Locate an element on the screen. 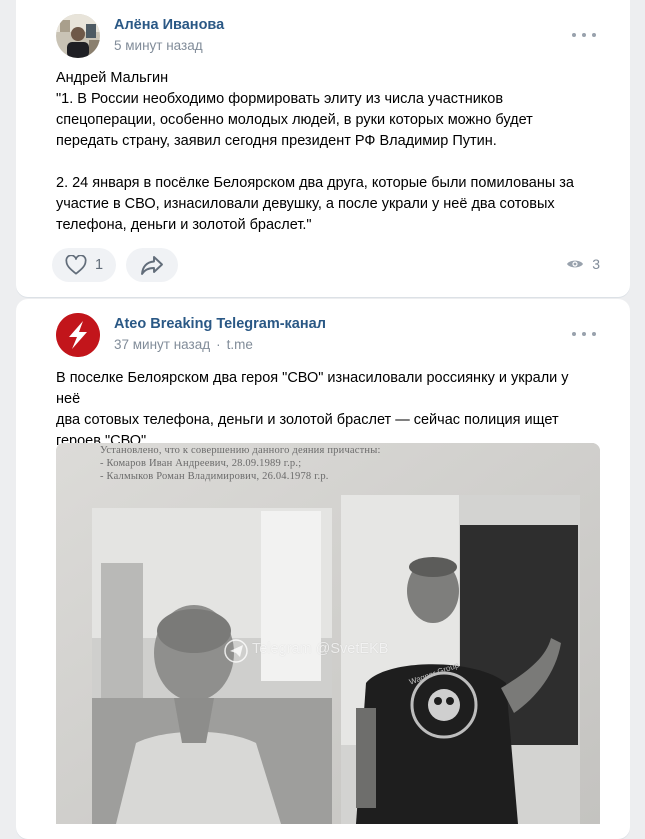  like-count: 1 is located at coordinates (99, 265).